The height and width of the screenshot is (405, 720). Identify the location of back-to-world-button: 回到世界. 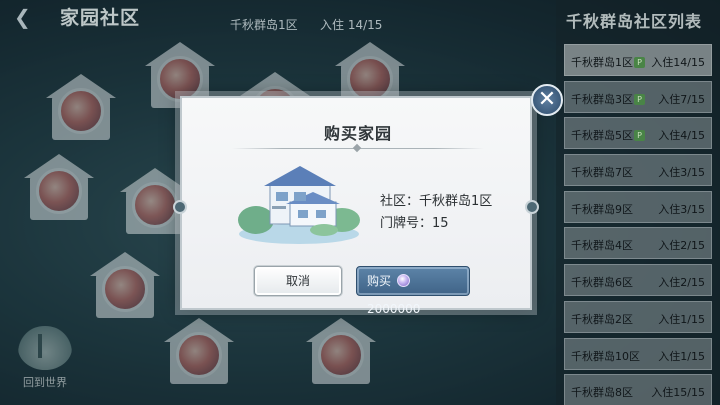
(45, 361).